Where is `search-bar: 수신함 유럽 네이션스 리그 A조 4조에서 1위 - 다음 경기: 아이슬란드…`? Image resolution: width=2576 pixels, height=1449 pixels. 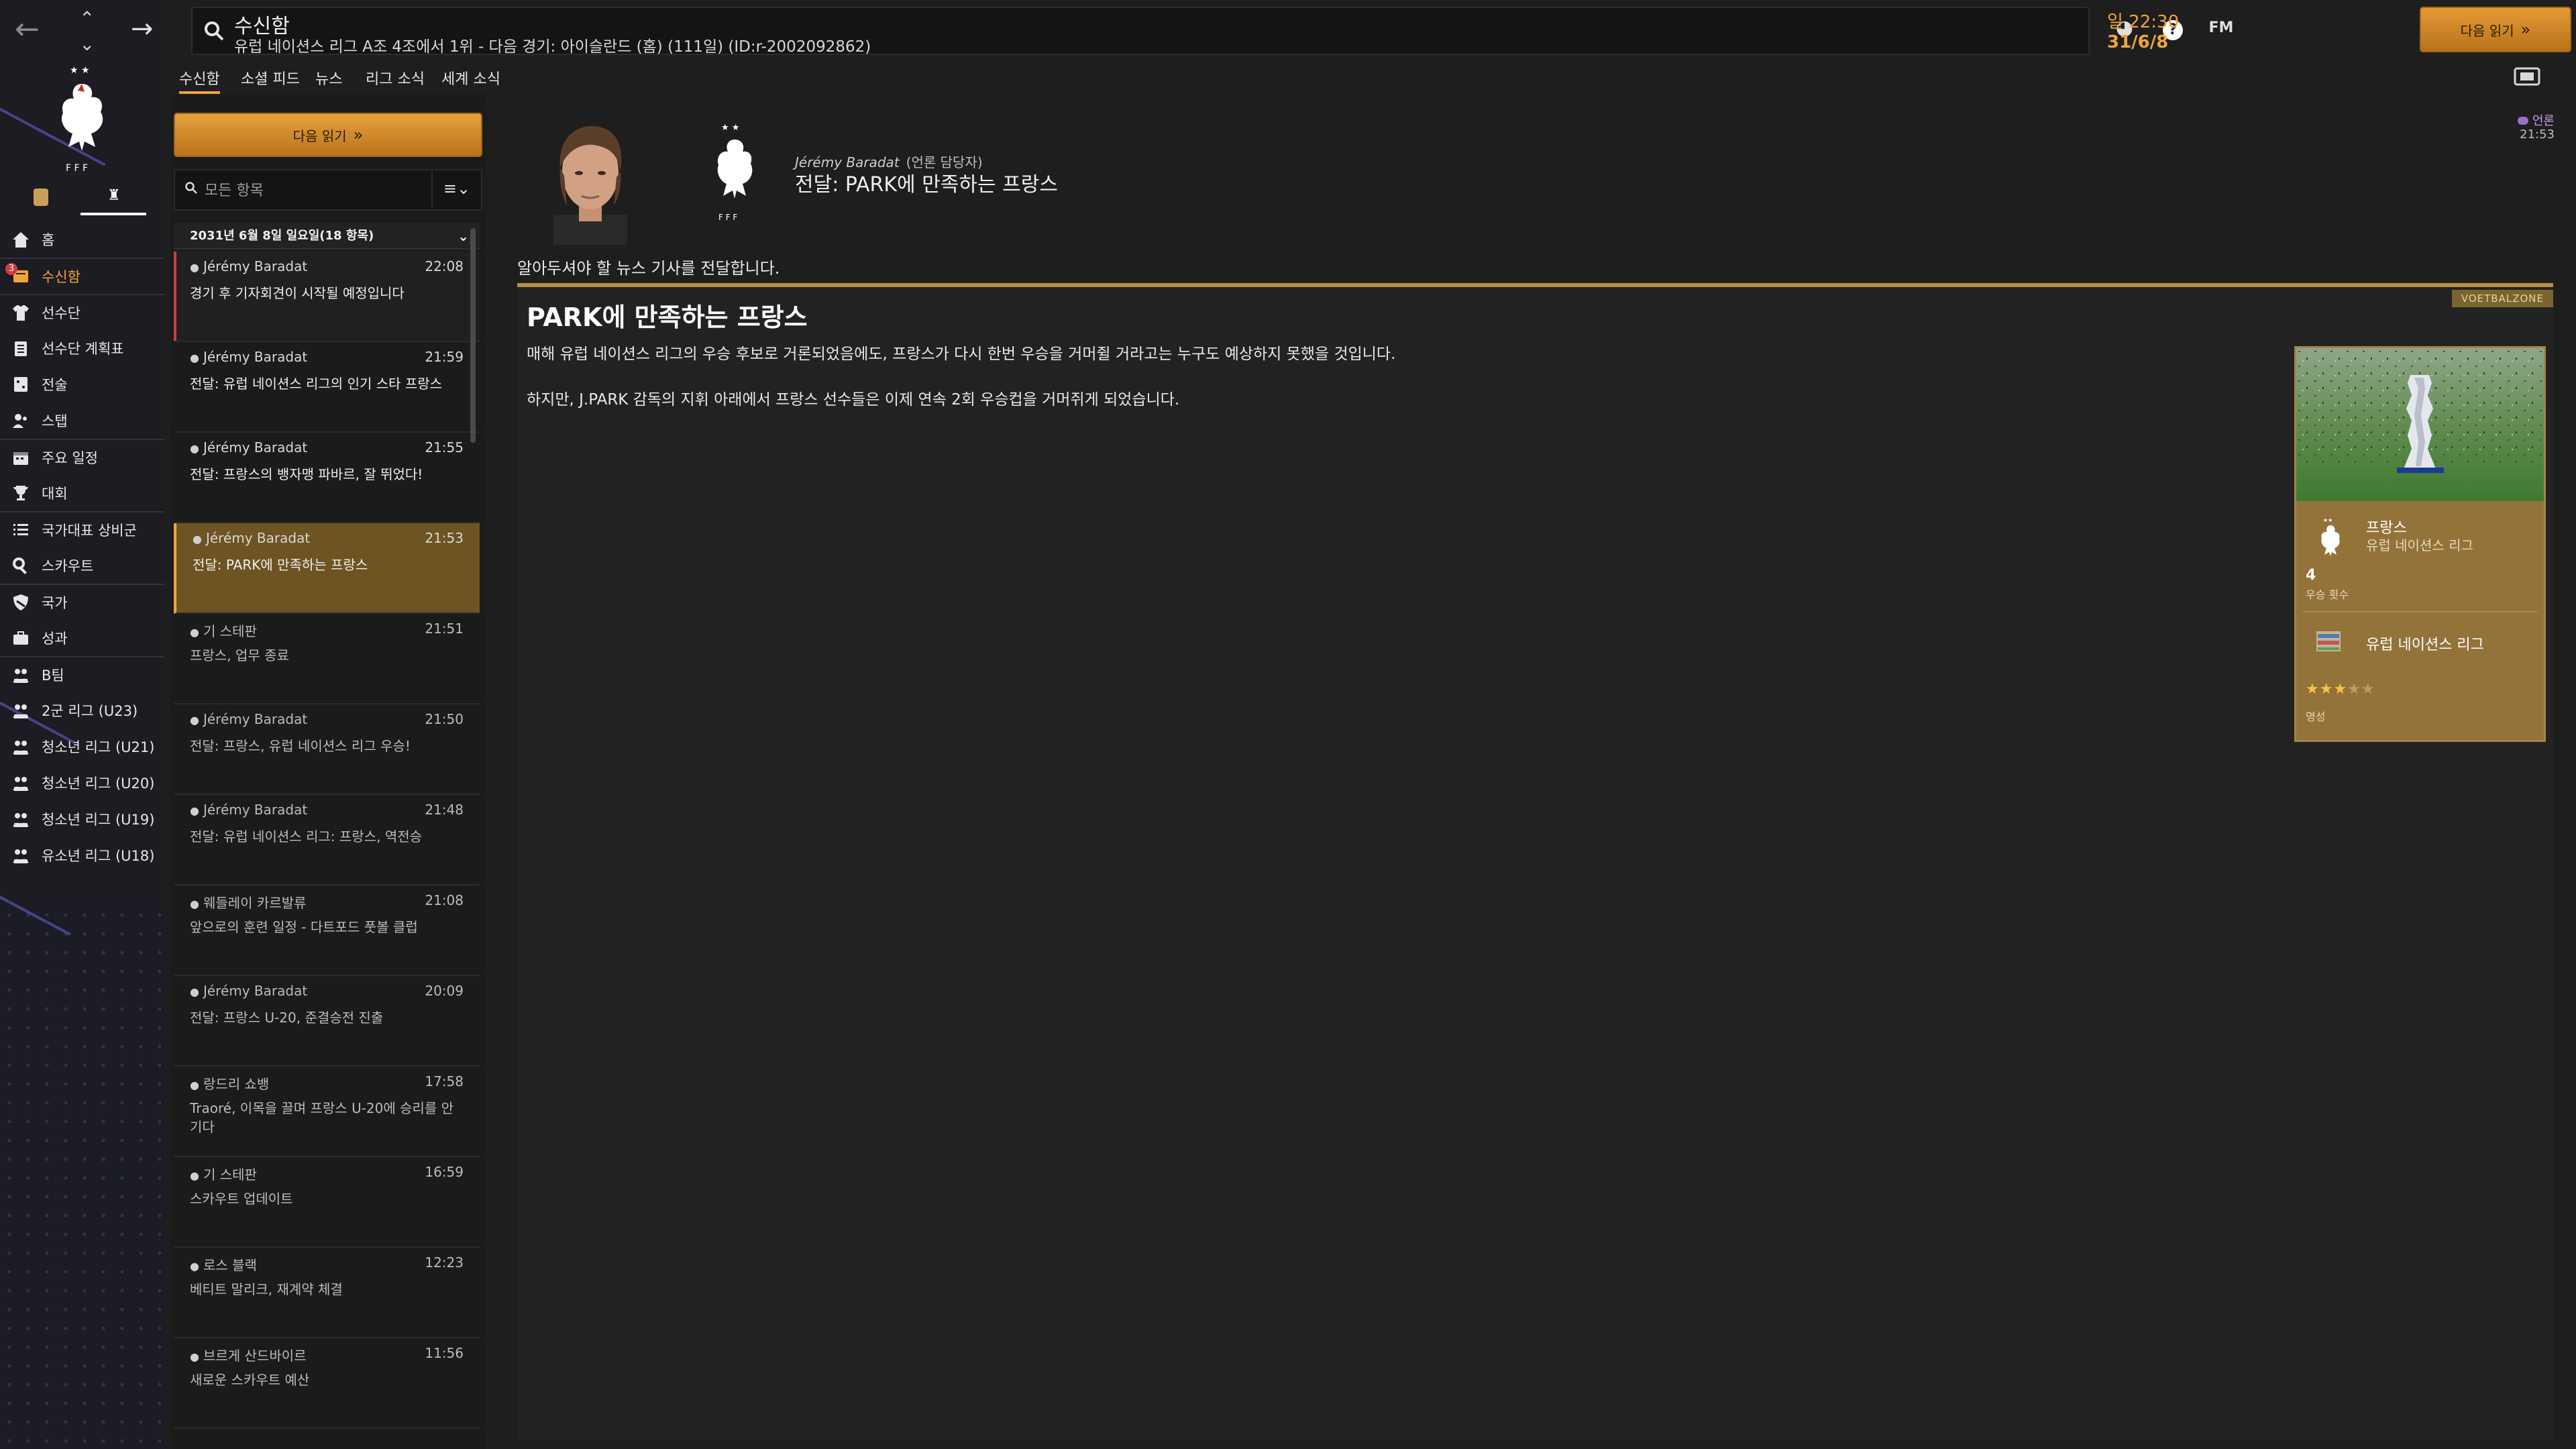 search-bar: 수신함 유럽 네이션스 리그 A조 4조에서 1위 - 다음 경기: 아이슬란드… is located at coordinates (1140, 31).